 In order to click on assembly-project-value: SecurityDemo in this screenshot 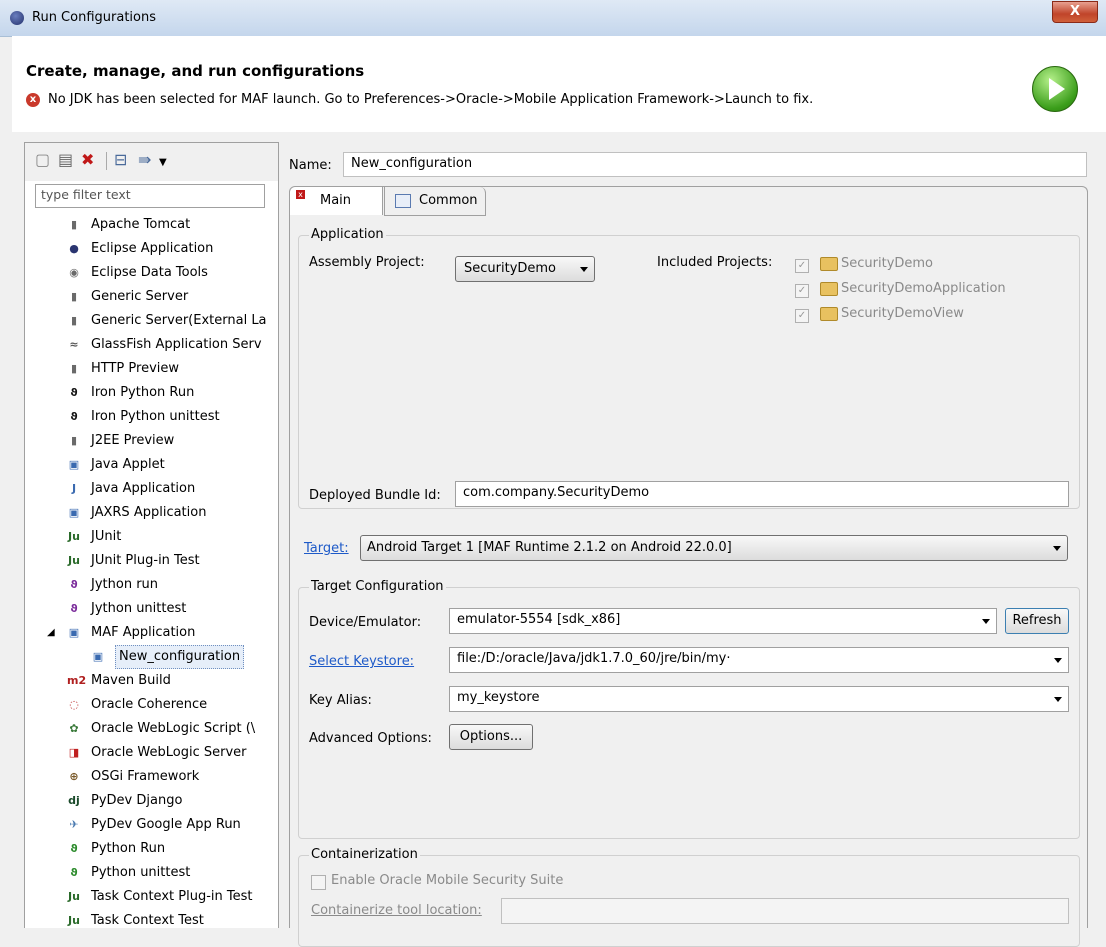, I will do `click(510, 268)`.